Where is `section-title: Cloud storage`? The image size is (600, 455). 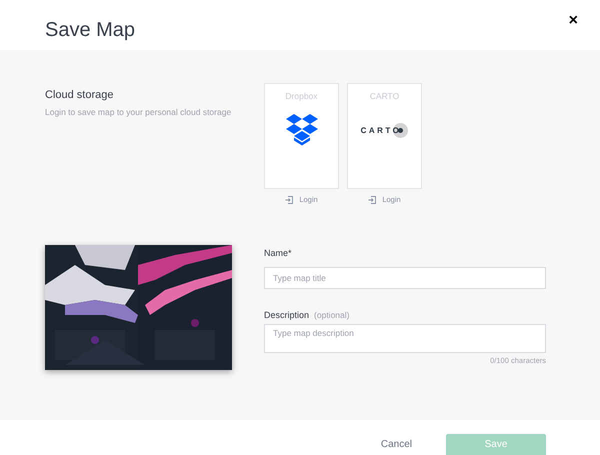
section-title: Cloud storage is located at coordinates (79, 95).